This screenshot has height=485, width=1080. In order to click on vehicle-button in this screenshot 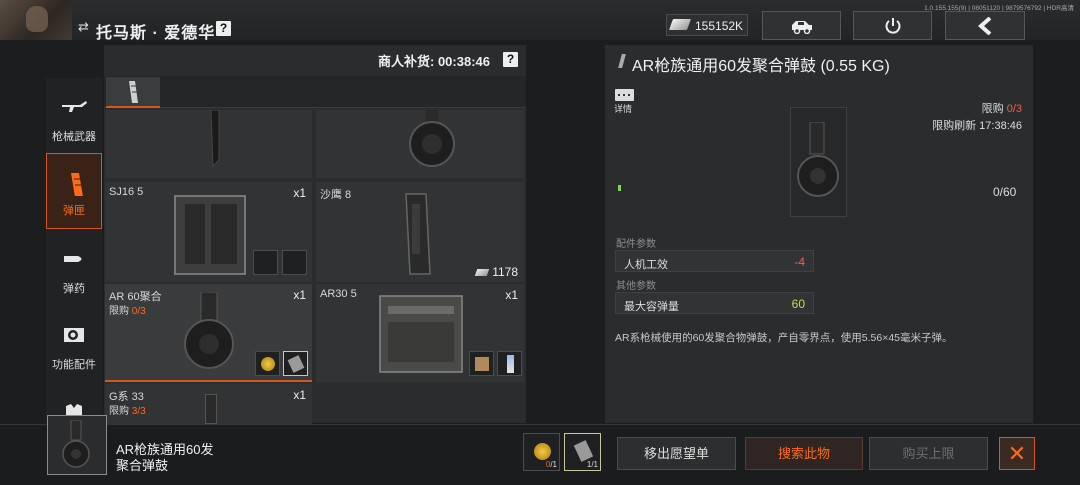, I will do `click(801, 25)`.